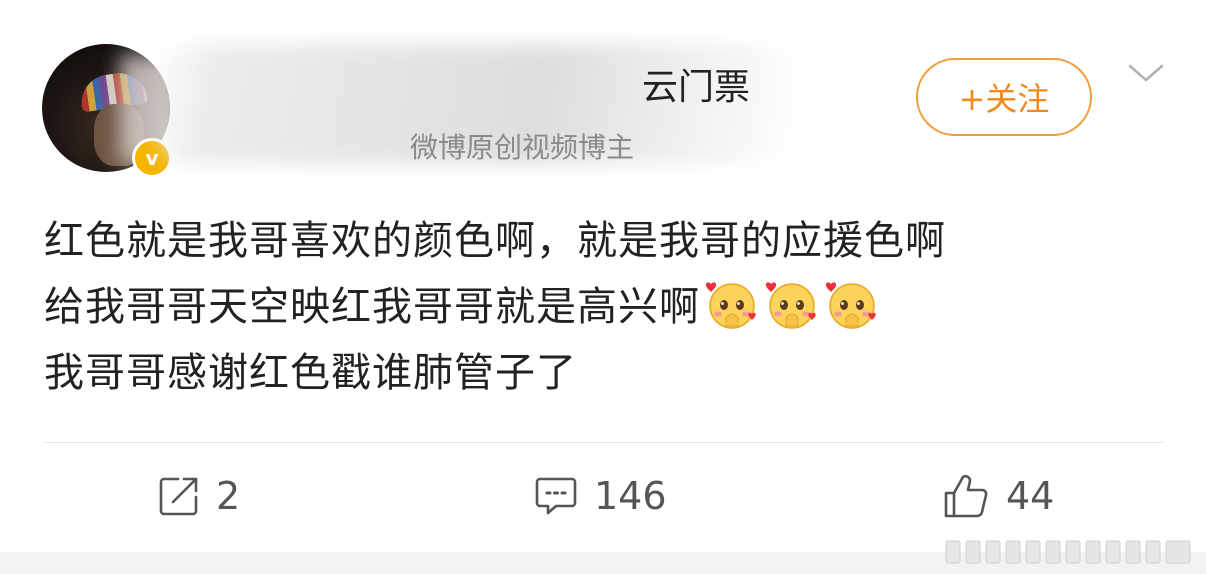 The width and height of the screenshot is (1206, 574). Describe the element at coordinates (1004, 97) in the screenshot. I see `follow-button: +关注` at that location.